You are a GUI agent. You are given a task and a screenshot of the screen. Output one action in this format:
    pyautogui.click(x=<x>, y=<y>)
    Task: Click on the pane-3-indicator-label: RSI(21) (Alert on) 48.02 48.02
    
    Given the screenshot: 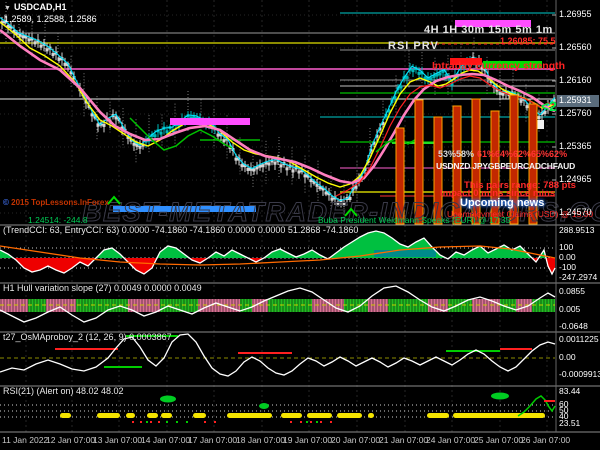 What is the action you would take?
    pyautogui.click(x=63, y=391)
    